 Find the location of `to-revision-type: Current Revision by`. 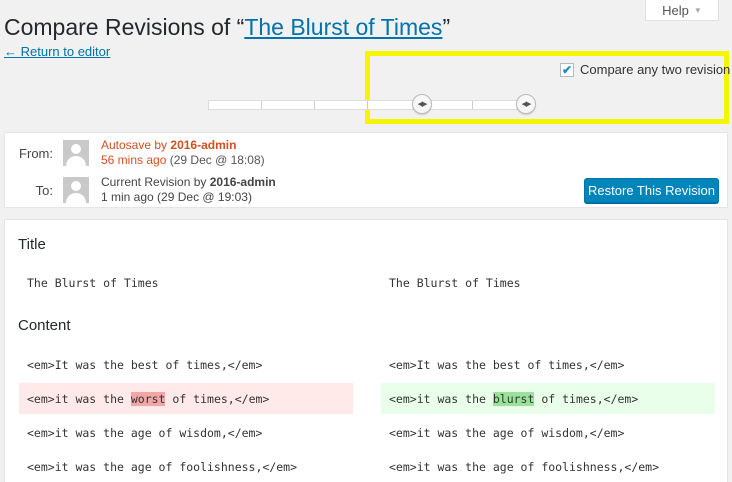

to-revision-type: Current Revision by is located at coordinates (154, 182).